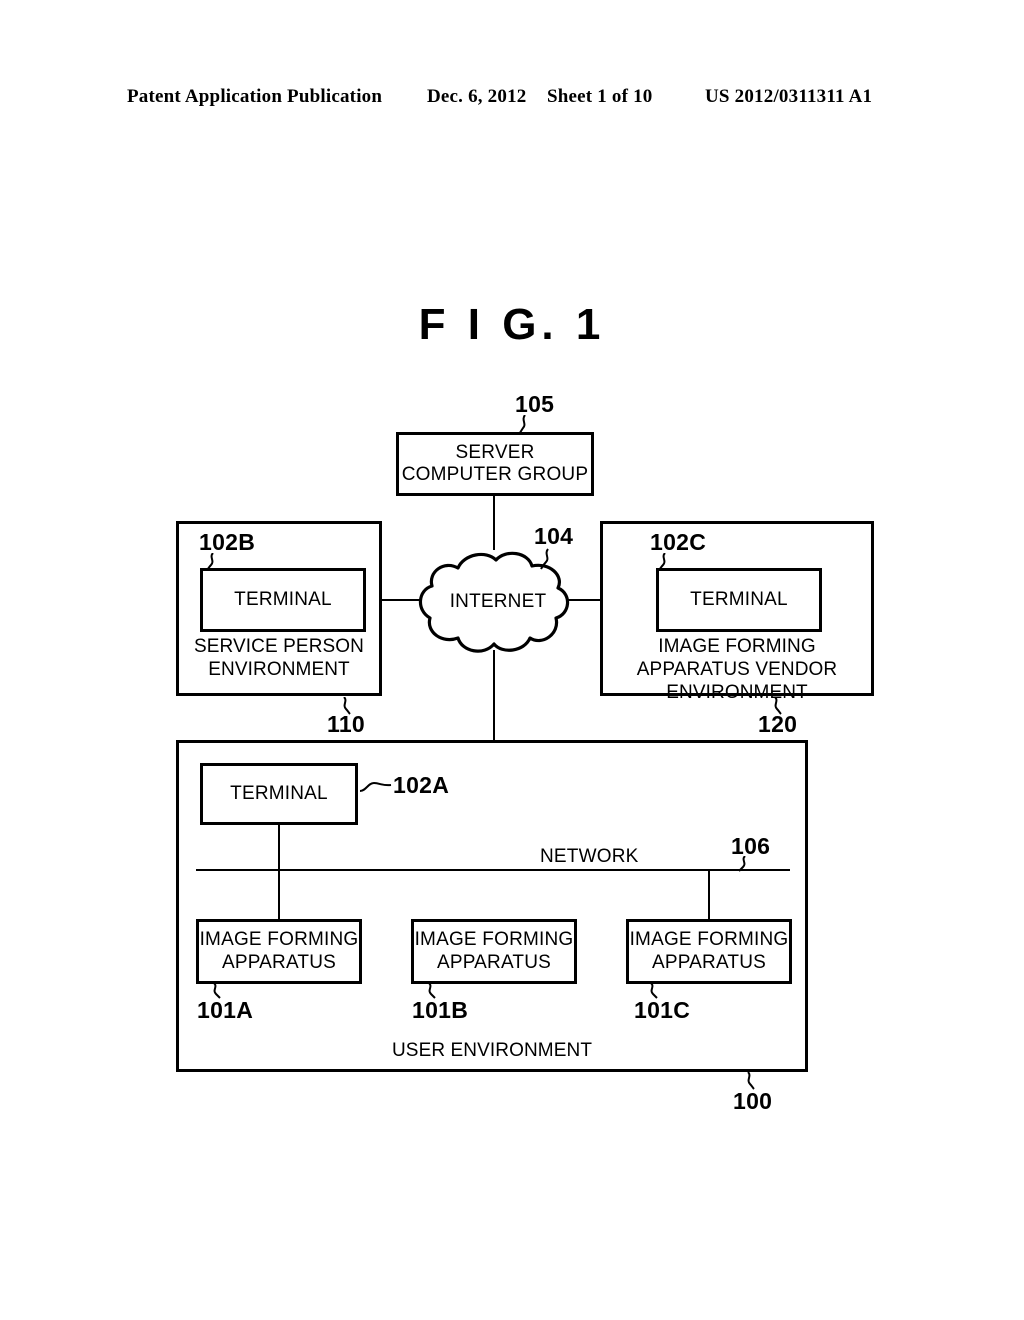 The height and width of the screenshot is (1320, 1024). I want to click on ref-110: 110, so click(346, 724).